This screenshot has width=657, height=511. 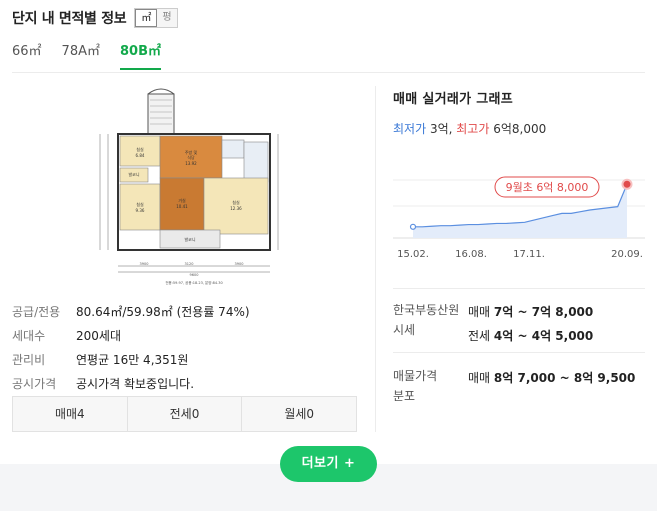 What do you see at coordinates (184, 338) in the screenshot?
I see `info-row-households: 세대수 200세대` at bounding box center [184, 338].